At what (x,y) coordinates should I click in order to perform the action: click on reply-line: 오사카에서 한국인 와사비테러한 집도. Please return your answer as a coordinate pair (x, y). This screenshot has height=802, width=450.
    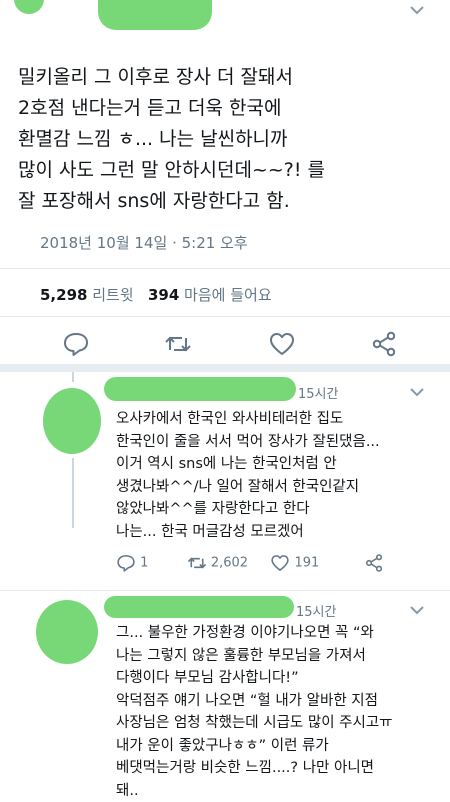
    Looking at the image, I should click on (248, 419).